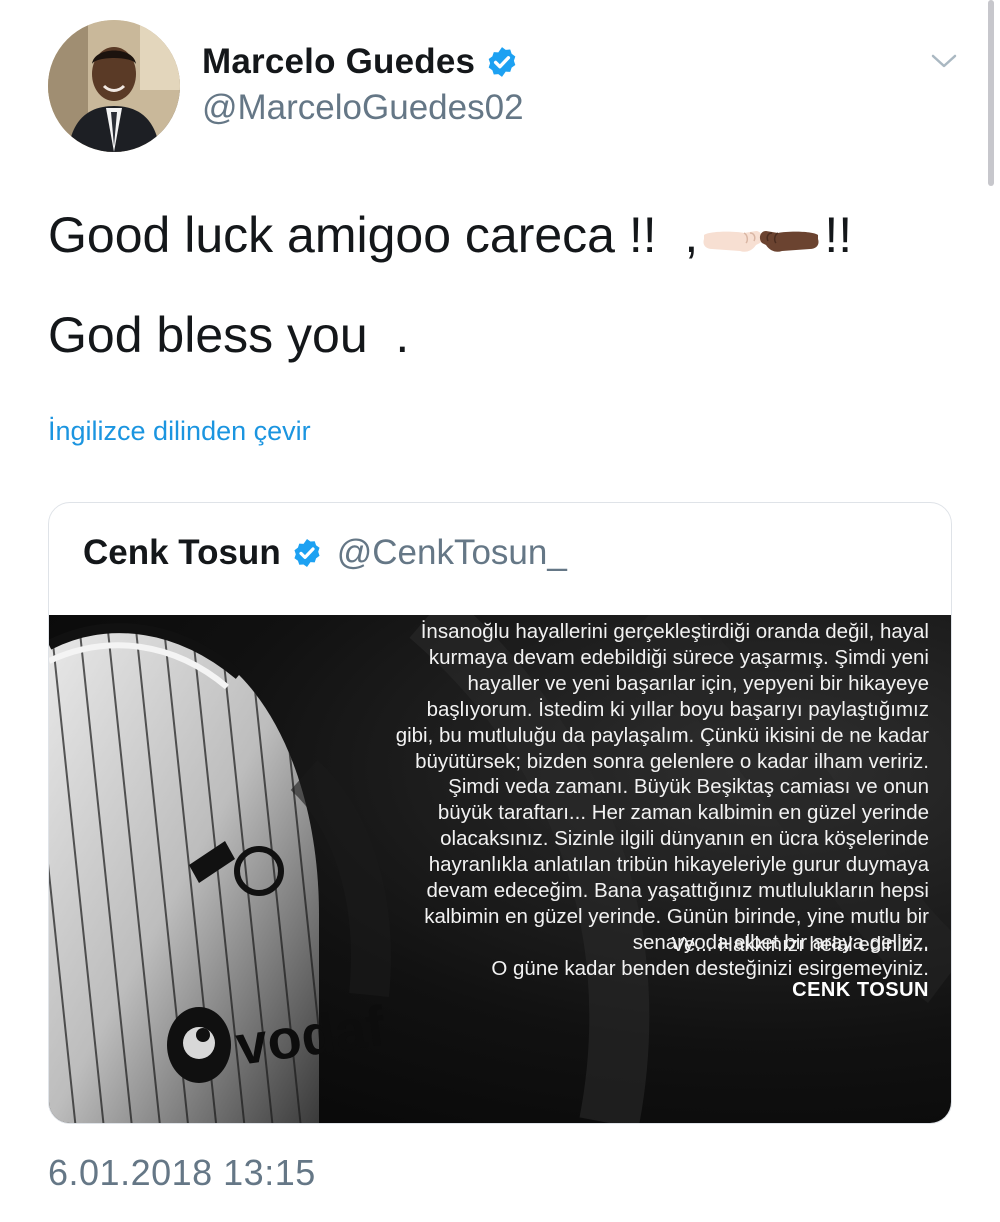  I want to click on author-name: Marcelo Guedes, so click(338, 62).